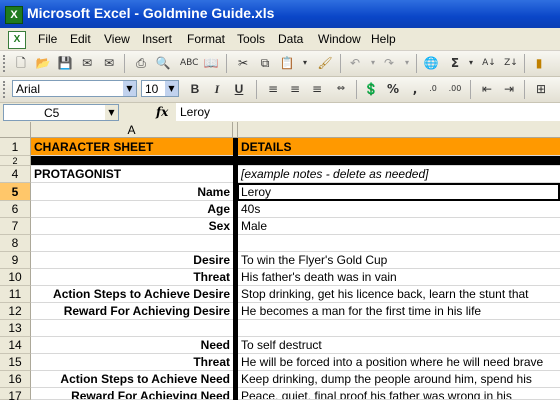 The image size is (560, 405). Describe the element at coordinates (132, 226) in the screenshot. I see `cell-a7: Sex` at that location.